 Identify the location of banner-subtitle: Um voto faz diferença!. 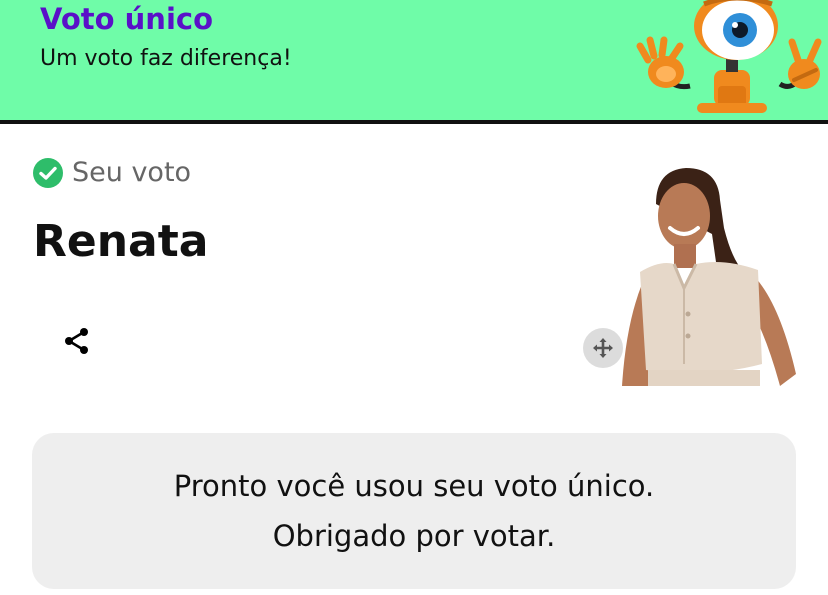
(166, 58).